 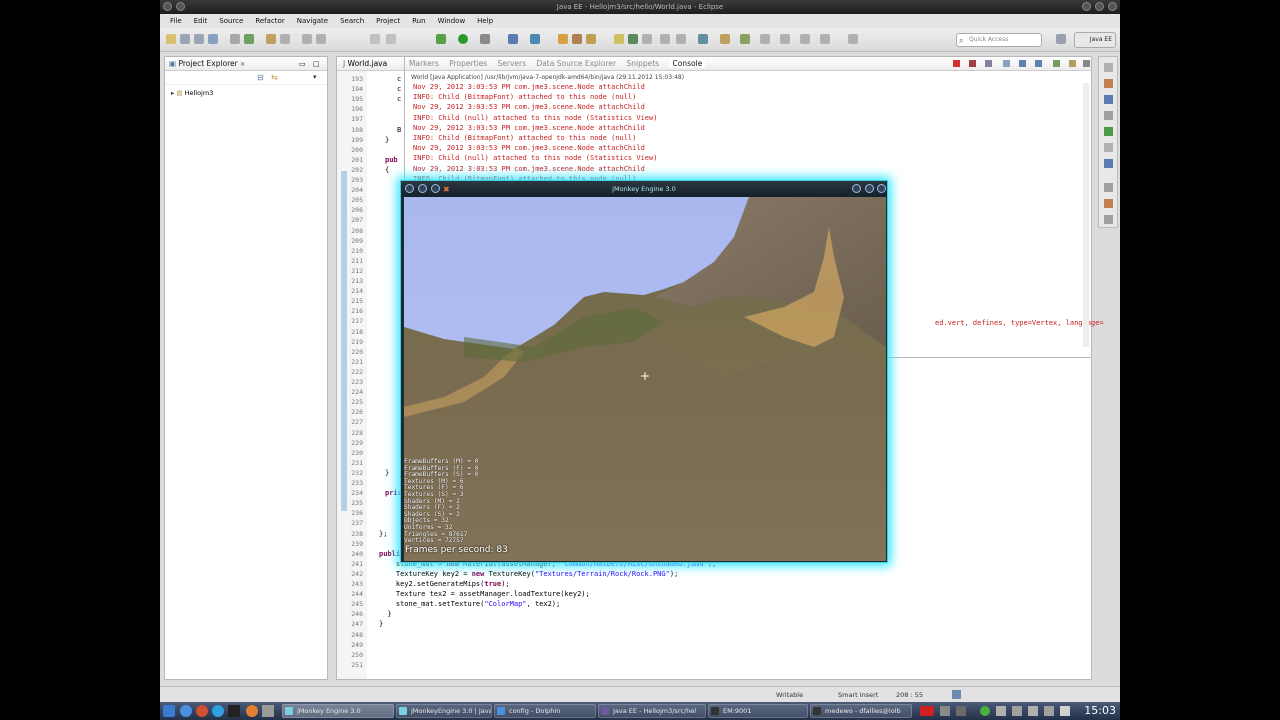 I want to click on annotation-icon, so click(x=619, y=39).